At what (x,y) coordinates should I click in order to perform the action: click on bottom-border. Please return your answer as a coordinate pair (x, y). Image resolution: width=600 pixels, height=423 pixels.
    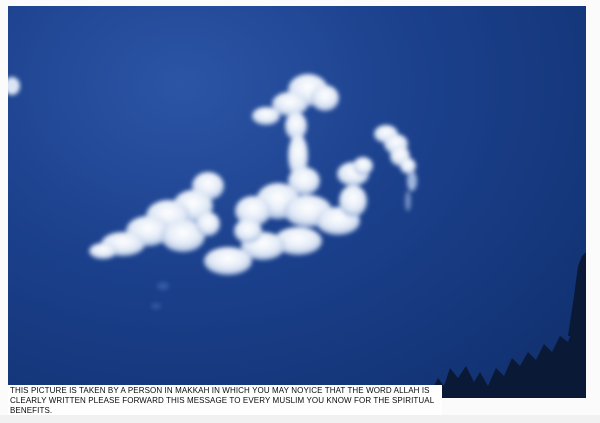
    Looking at the image, I should click on (300, 419).